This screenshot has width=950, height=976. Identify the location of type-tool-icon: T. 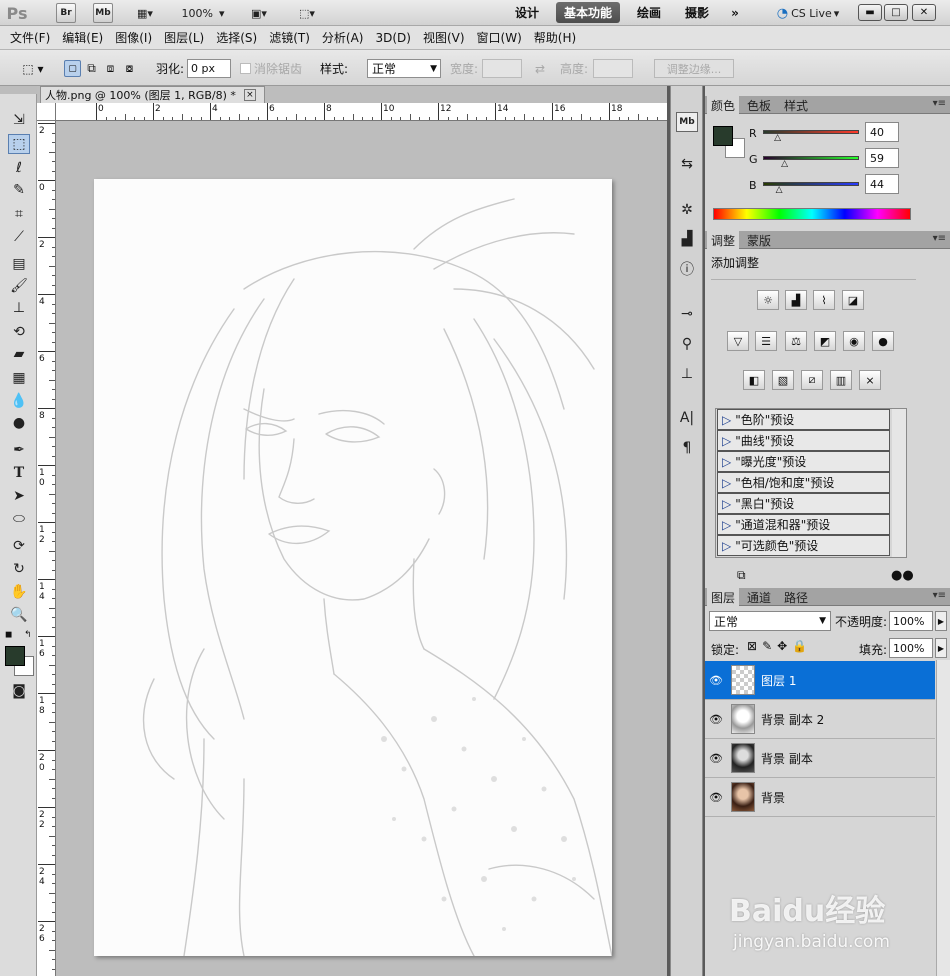
(19, 473).